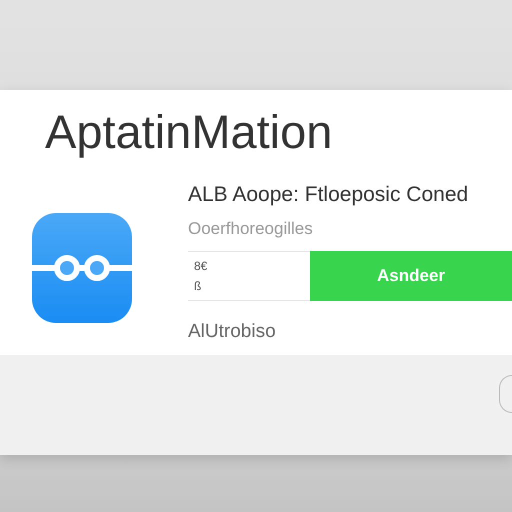 The image size is (512, 512). What do you see at coordinates (232, 332) in the screenshot?
I see `caption: AlUtrobiso` at bounding box center [232, 332].